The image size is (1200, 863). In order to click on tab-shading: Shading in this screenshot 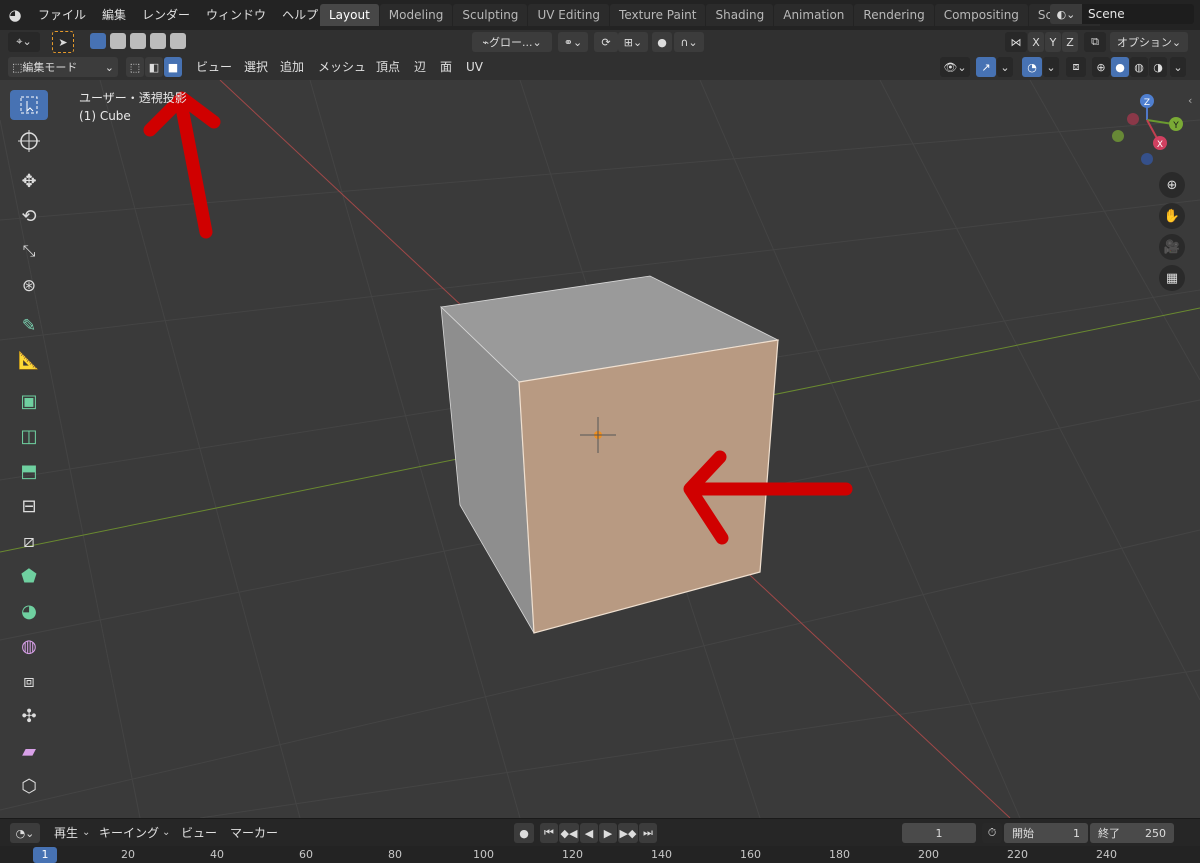, I will do `click(740, 15)`.